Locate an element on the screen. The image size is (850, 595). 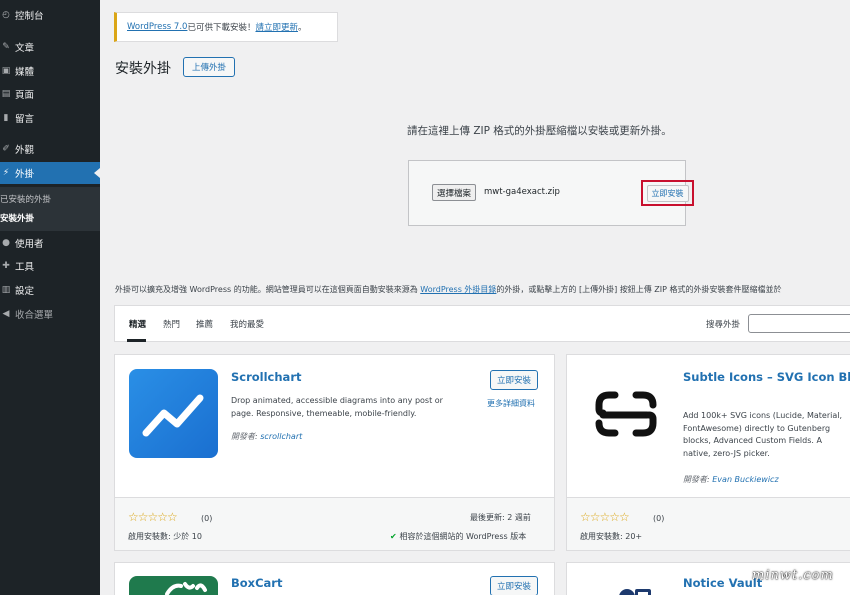
active-installs: 啟用安裝數: 20+ is located at coordinates (611, 536).